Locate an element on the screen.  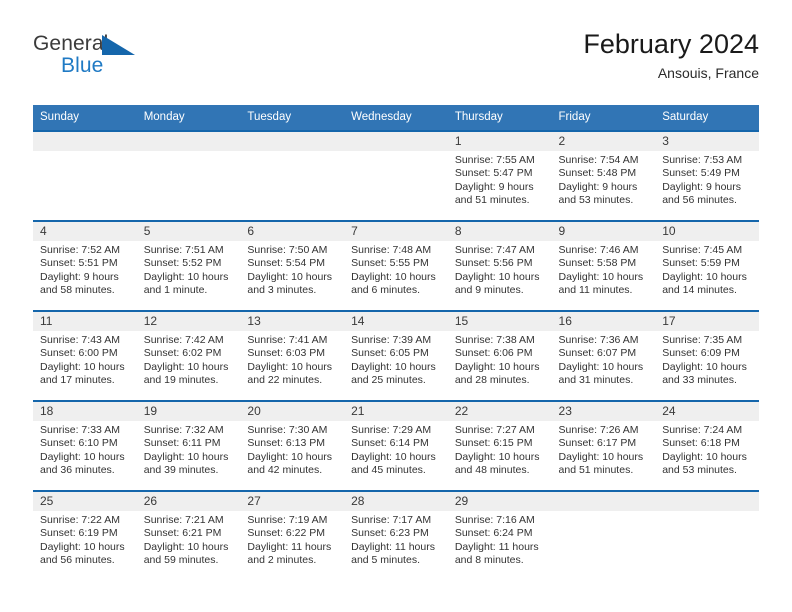
day-number: 9 is located at coordinates (603, 231).